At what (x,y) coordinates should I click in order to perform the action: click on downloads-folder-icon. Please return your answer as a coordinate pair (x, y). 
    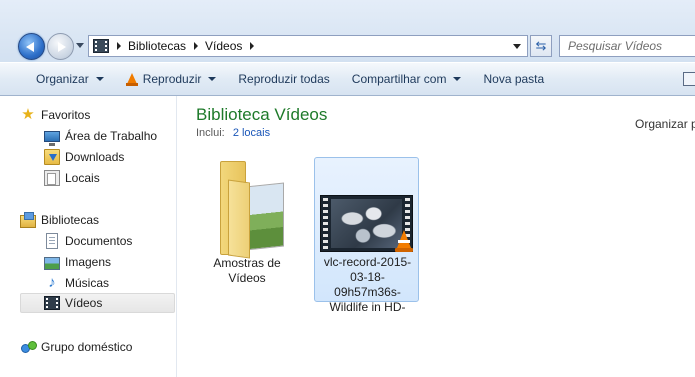
    Looking at the image, I should click on (52, 157).